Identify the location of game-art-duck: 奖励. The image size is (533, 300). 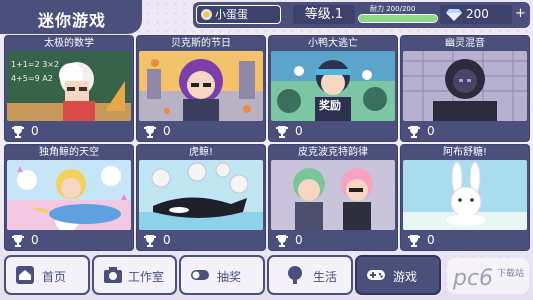
(333, 86).